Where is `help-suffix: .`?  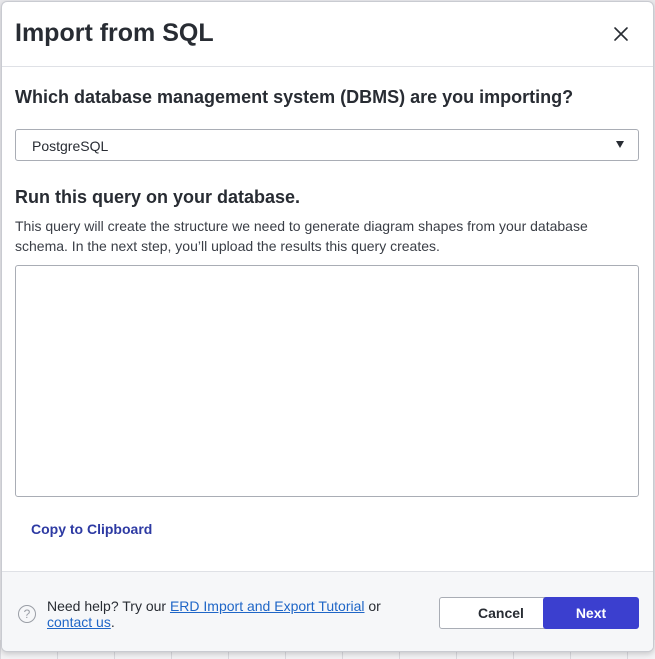
help-suffix: . is located at coordinates (112, 622).